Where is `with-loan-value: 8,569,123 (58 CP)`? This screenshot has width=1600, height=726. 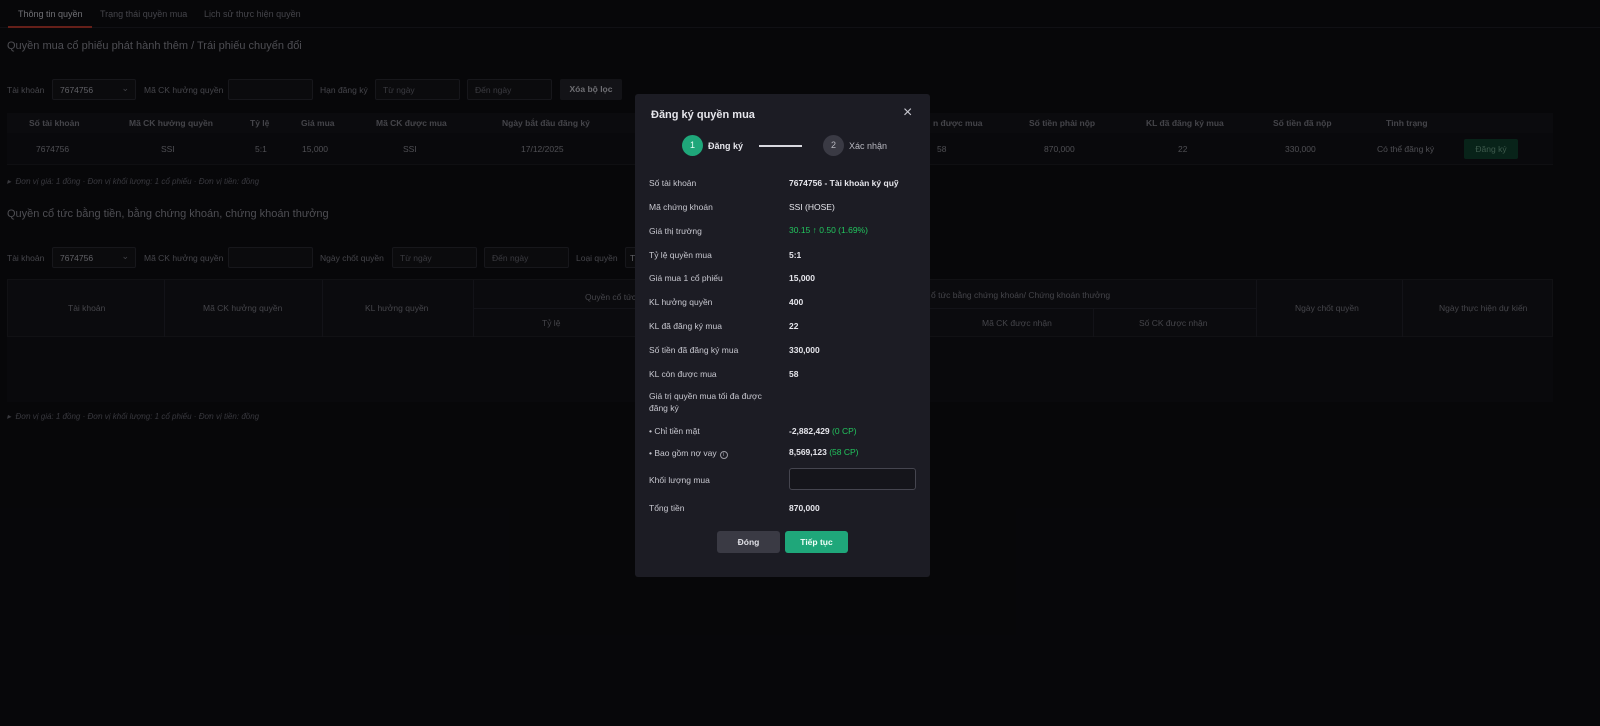
with-loan-value: 8,569,123 (58 CP) is located at coordinates (824, 452).